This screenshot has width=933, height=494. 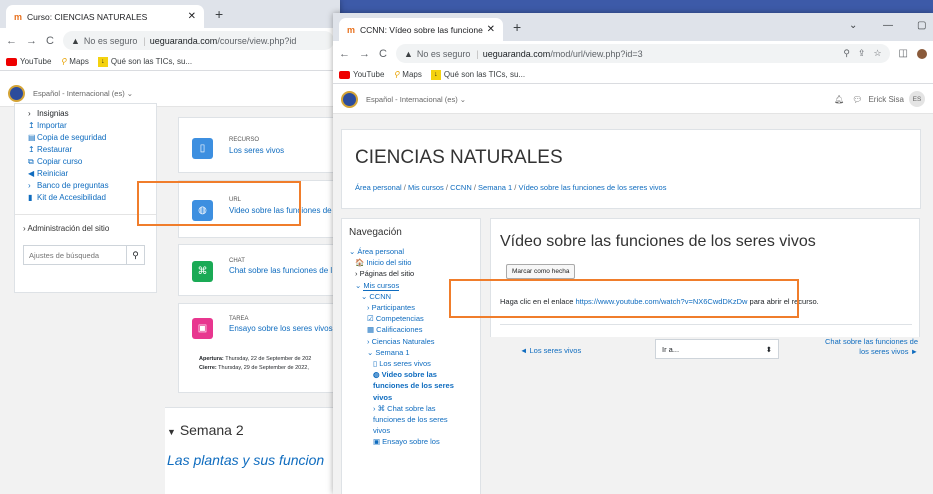 What do you see at coordinates (205, 430) in the screenshot?
I see `section-header: ▼ Semana 2` at bounding box center [205, 430].